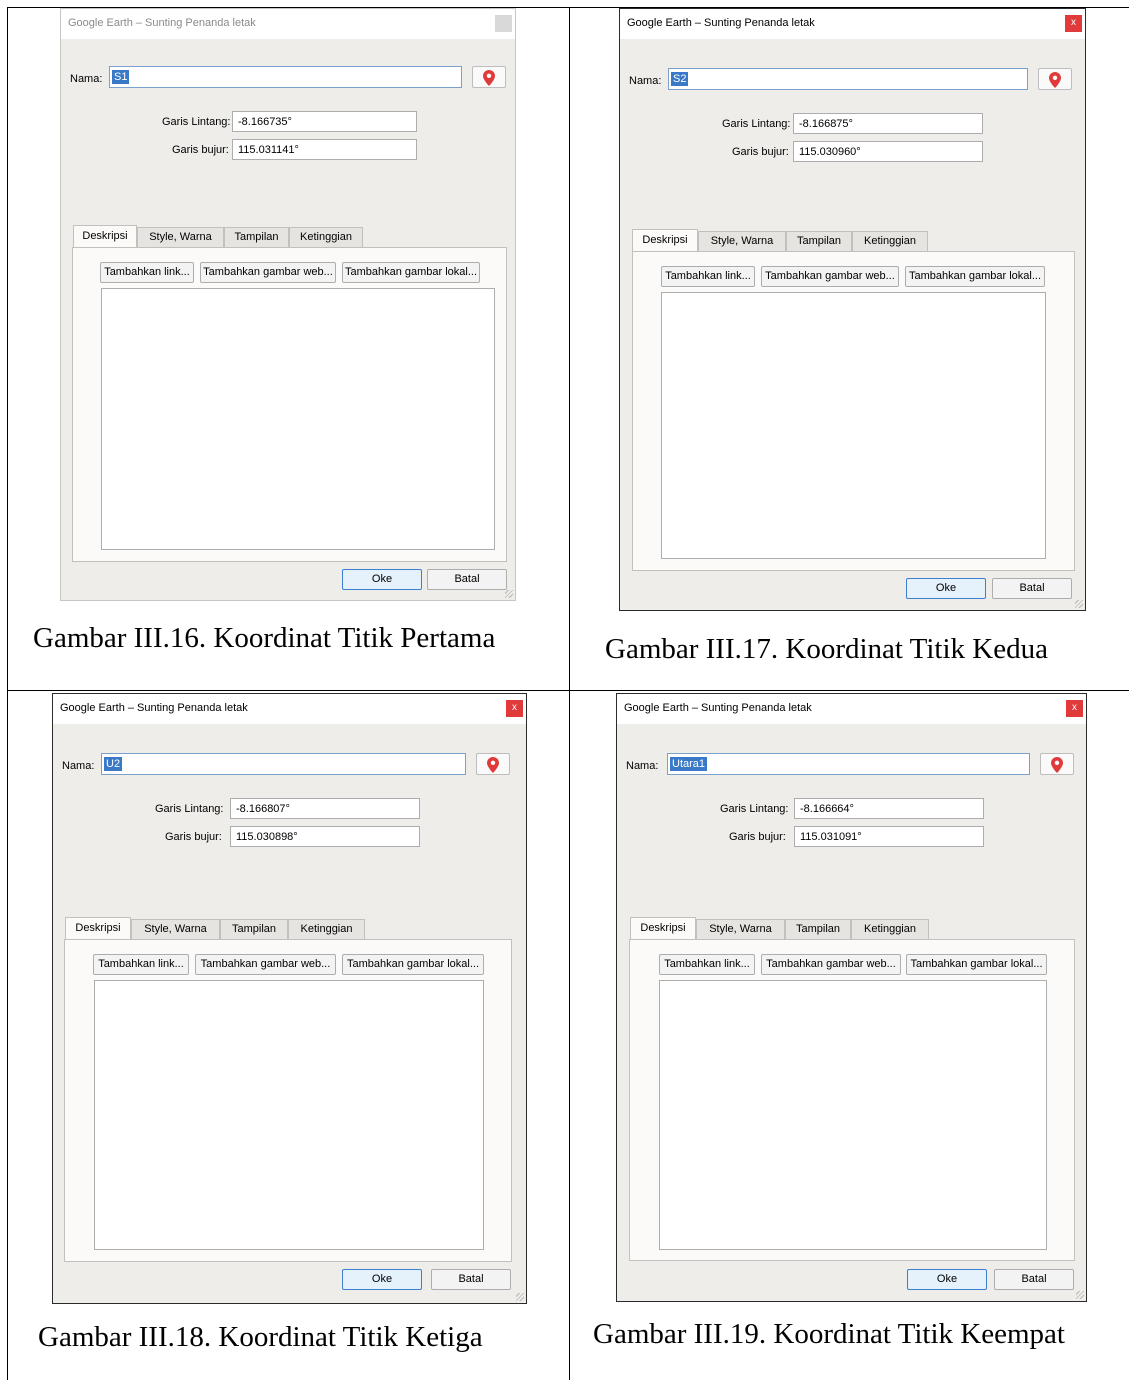  What do you see at coordinates (888, 151) in the screenshot?
I see `longitude-field: 115.030960°` at bounding box center [888, 151].